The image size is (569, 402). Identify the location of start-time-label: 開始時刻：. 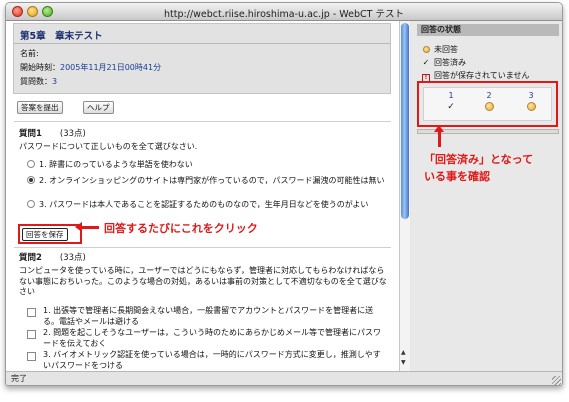
(40, 67).